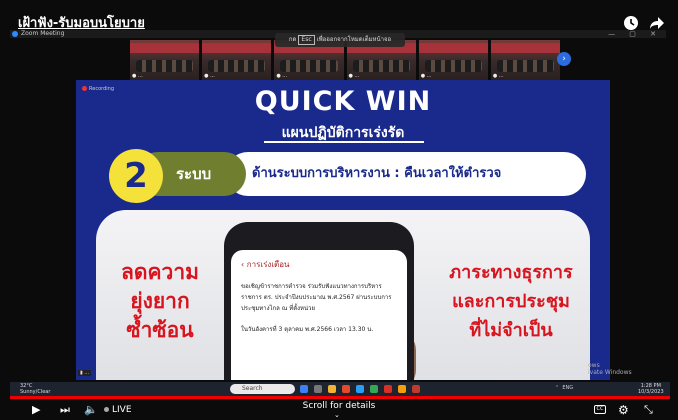  I want to click on next-thumbnails-icon: ›, so click(564, 59).